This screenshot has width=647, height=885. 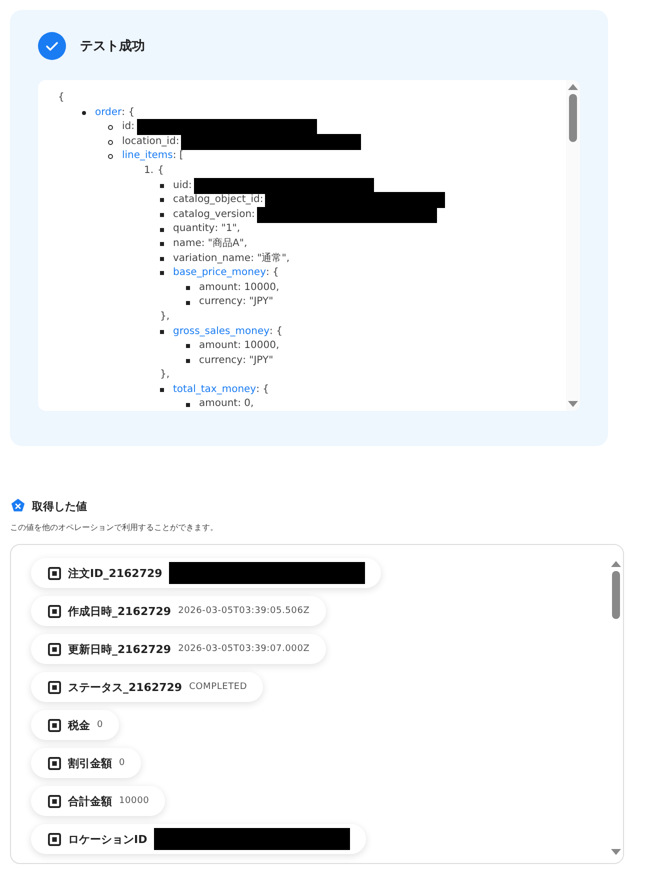 What do you see at coordinates (147, 687) in the screenshot?
I see `value-chip: ステータス_2162729 COMPLETED` at bounding box center [147, 687].